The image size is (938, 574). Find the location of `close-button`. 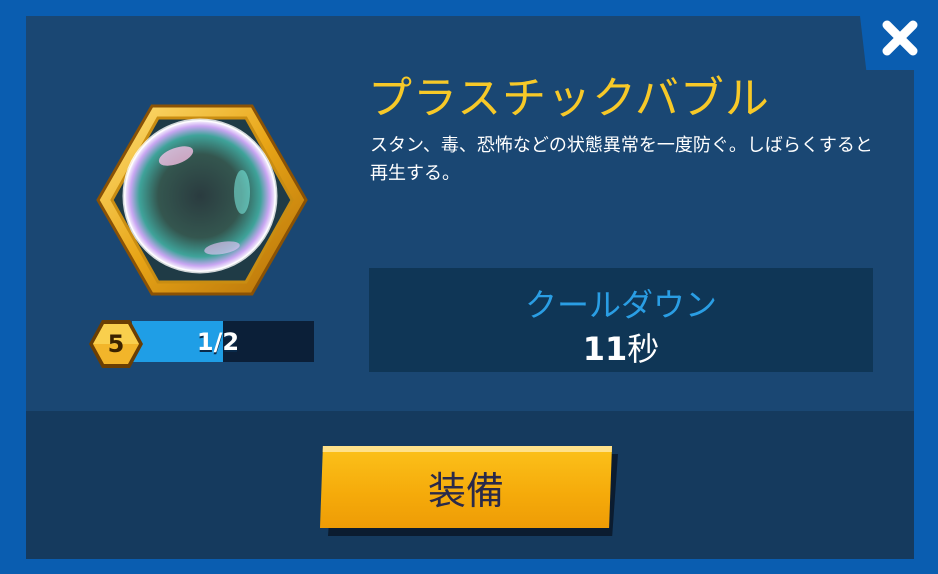

close-button is located at coordinates (900, 38).